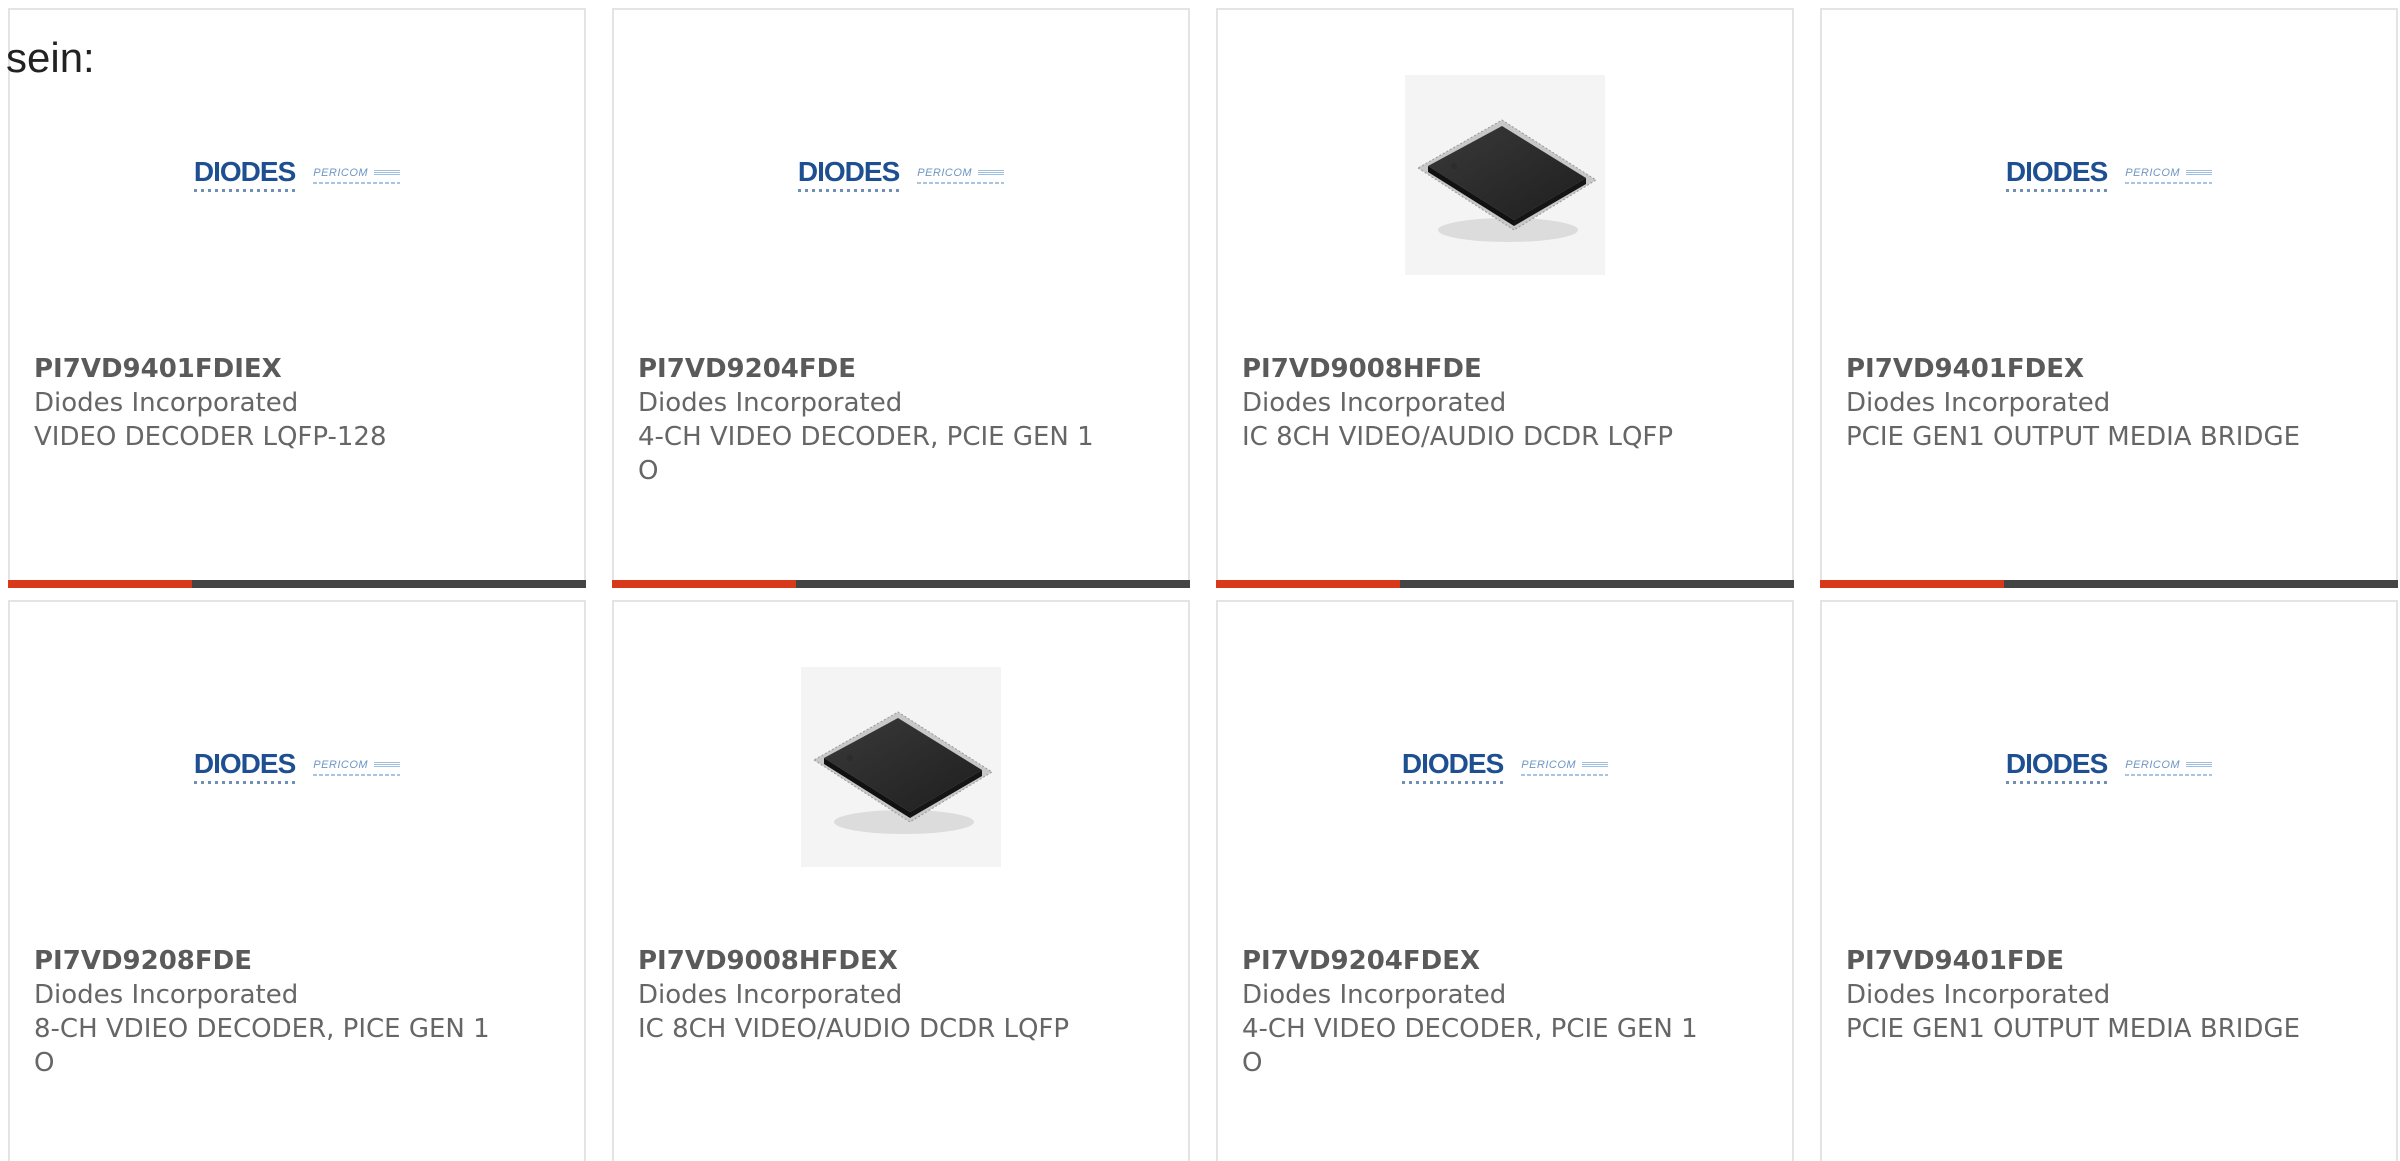 This screenshot has width=2400, height=1161. Describe the element at coordinates (2109, 369) in the screenshot. I see `part-number-link: PI7VD9401FDEX` at that location.